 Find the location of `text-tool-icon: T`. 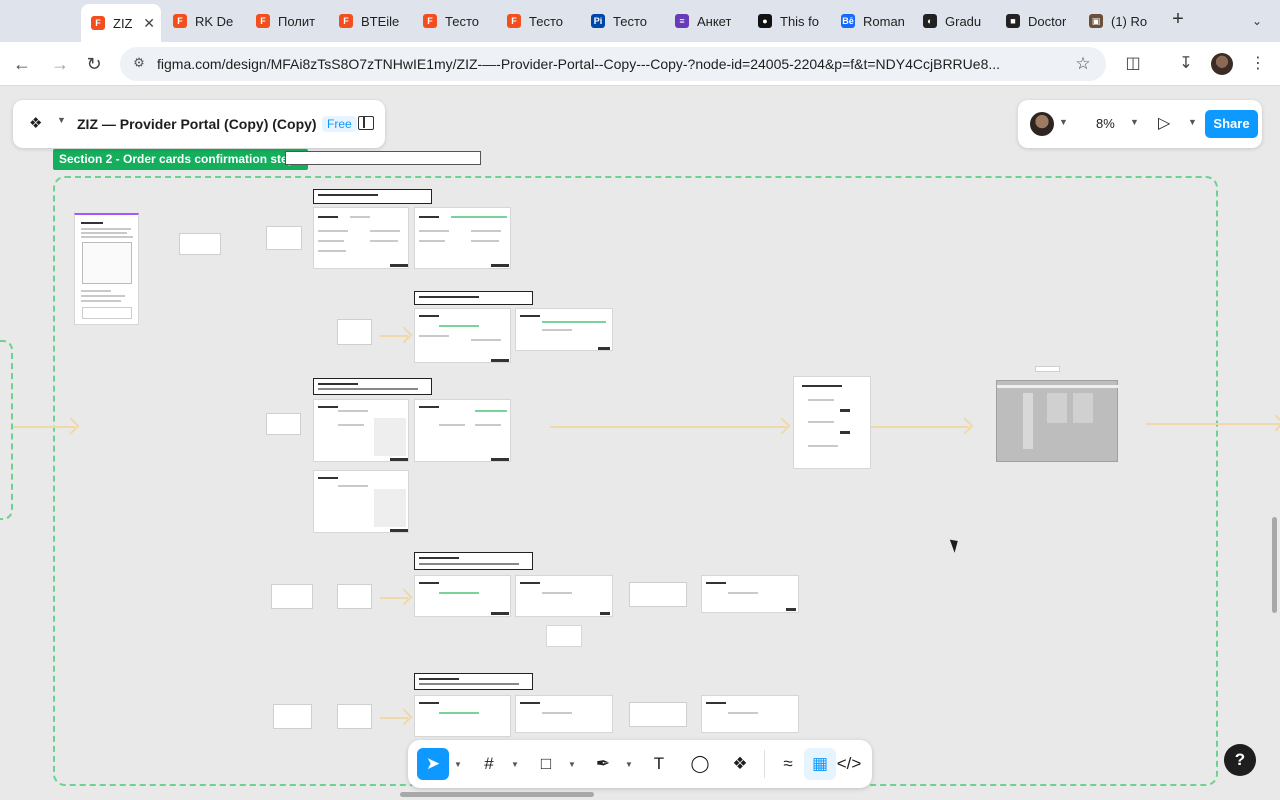

text-tool-icon: T is located at coordinates (659, 764).